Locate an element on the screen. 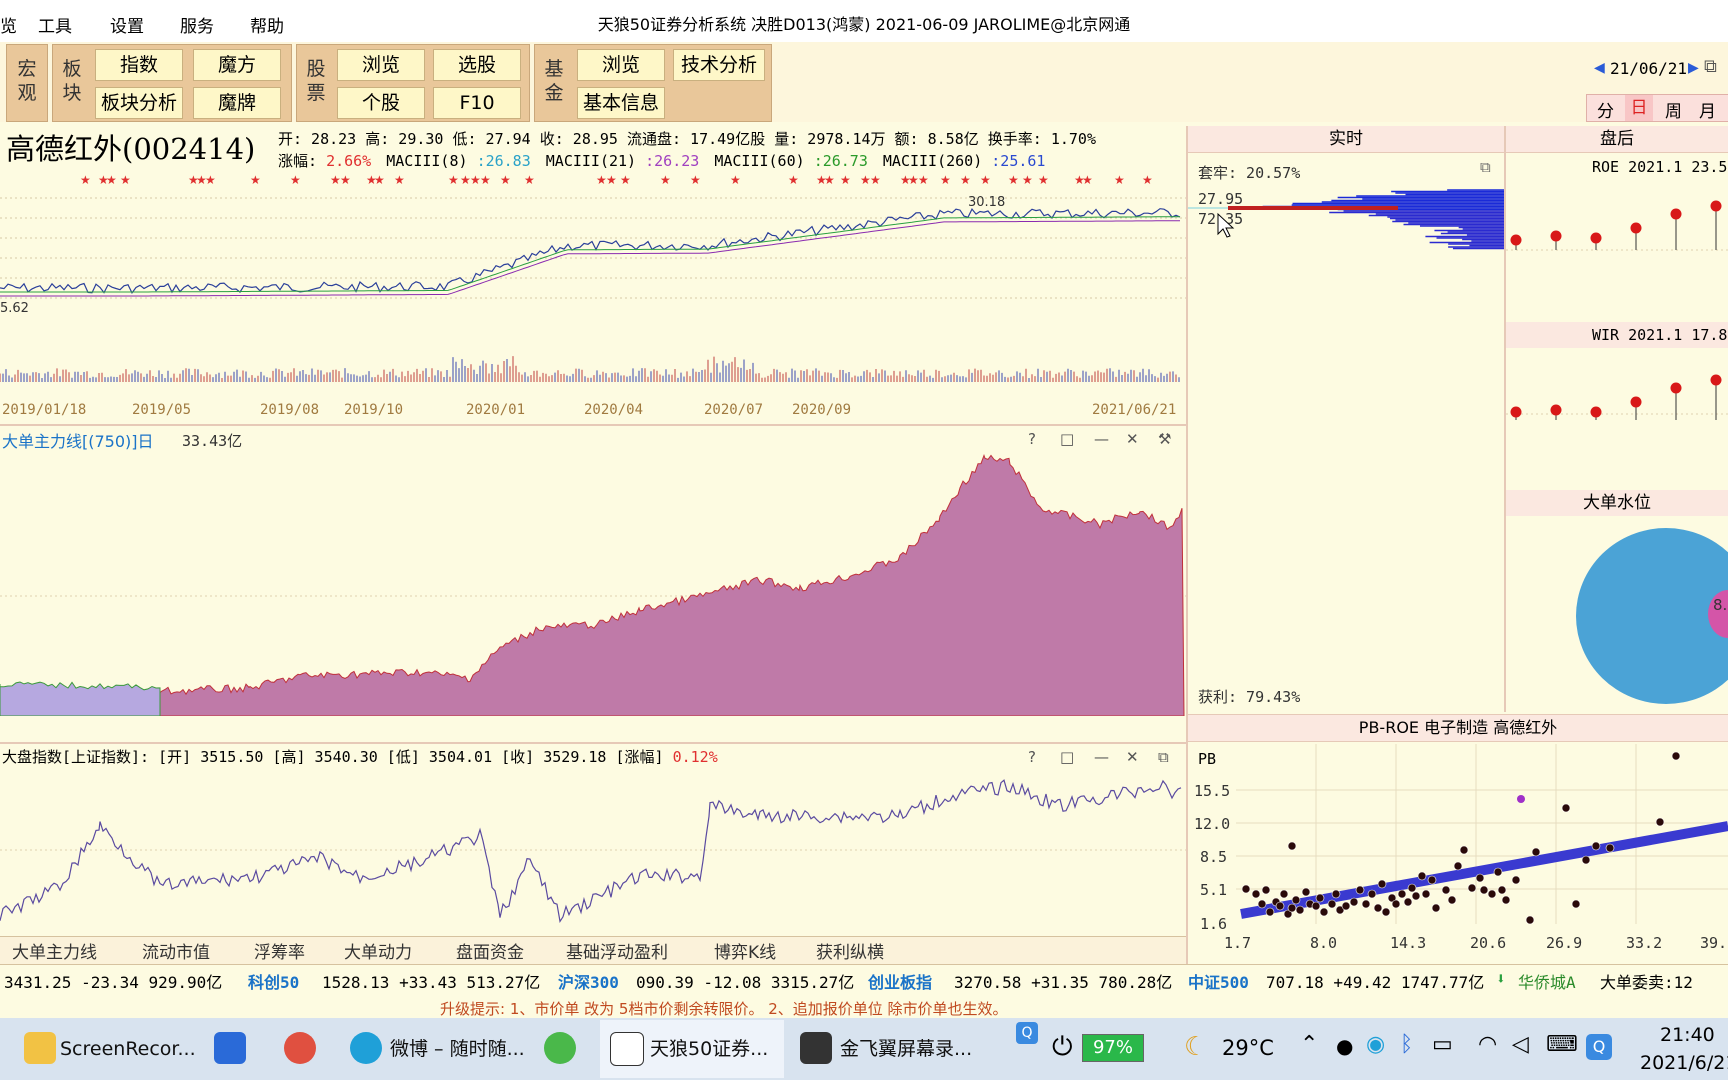 This screenshot has height=1080, width=1728. battery-tray-icon: ▭ is located at coordinates (1442, 1044).